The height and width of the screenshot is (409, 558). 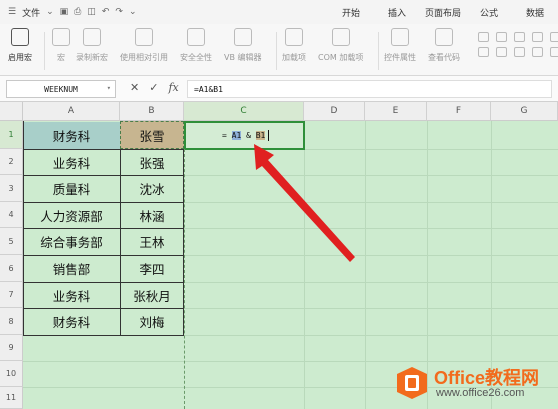 What do you see at coordinates (31, 12) in the screenshot?
I see `file-menu: 文件` at bounding box center [31, 12].